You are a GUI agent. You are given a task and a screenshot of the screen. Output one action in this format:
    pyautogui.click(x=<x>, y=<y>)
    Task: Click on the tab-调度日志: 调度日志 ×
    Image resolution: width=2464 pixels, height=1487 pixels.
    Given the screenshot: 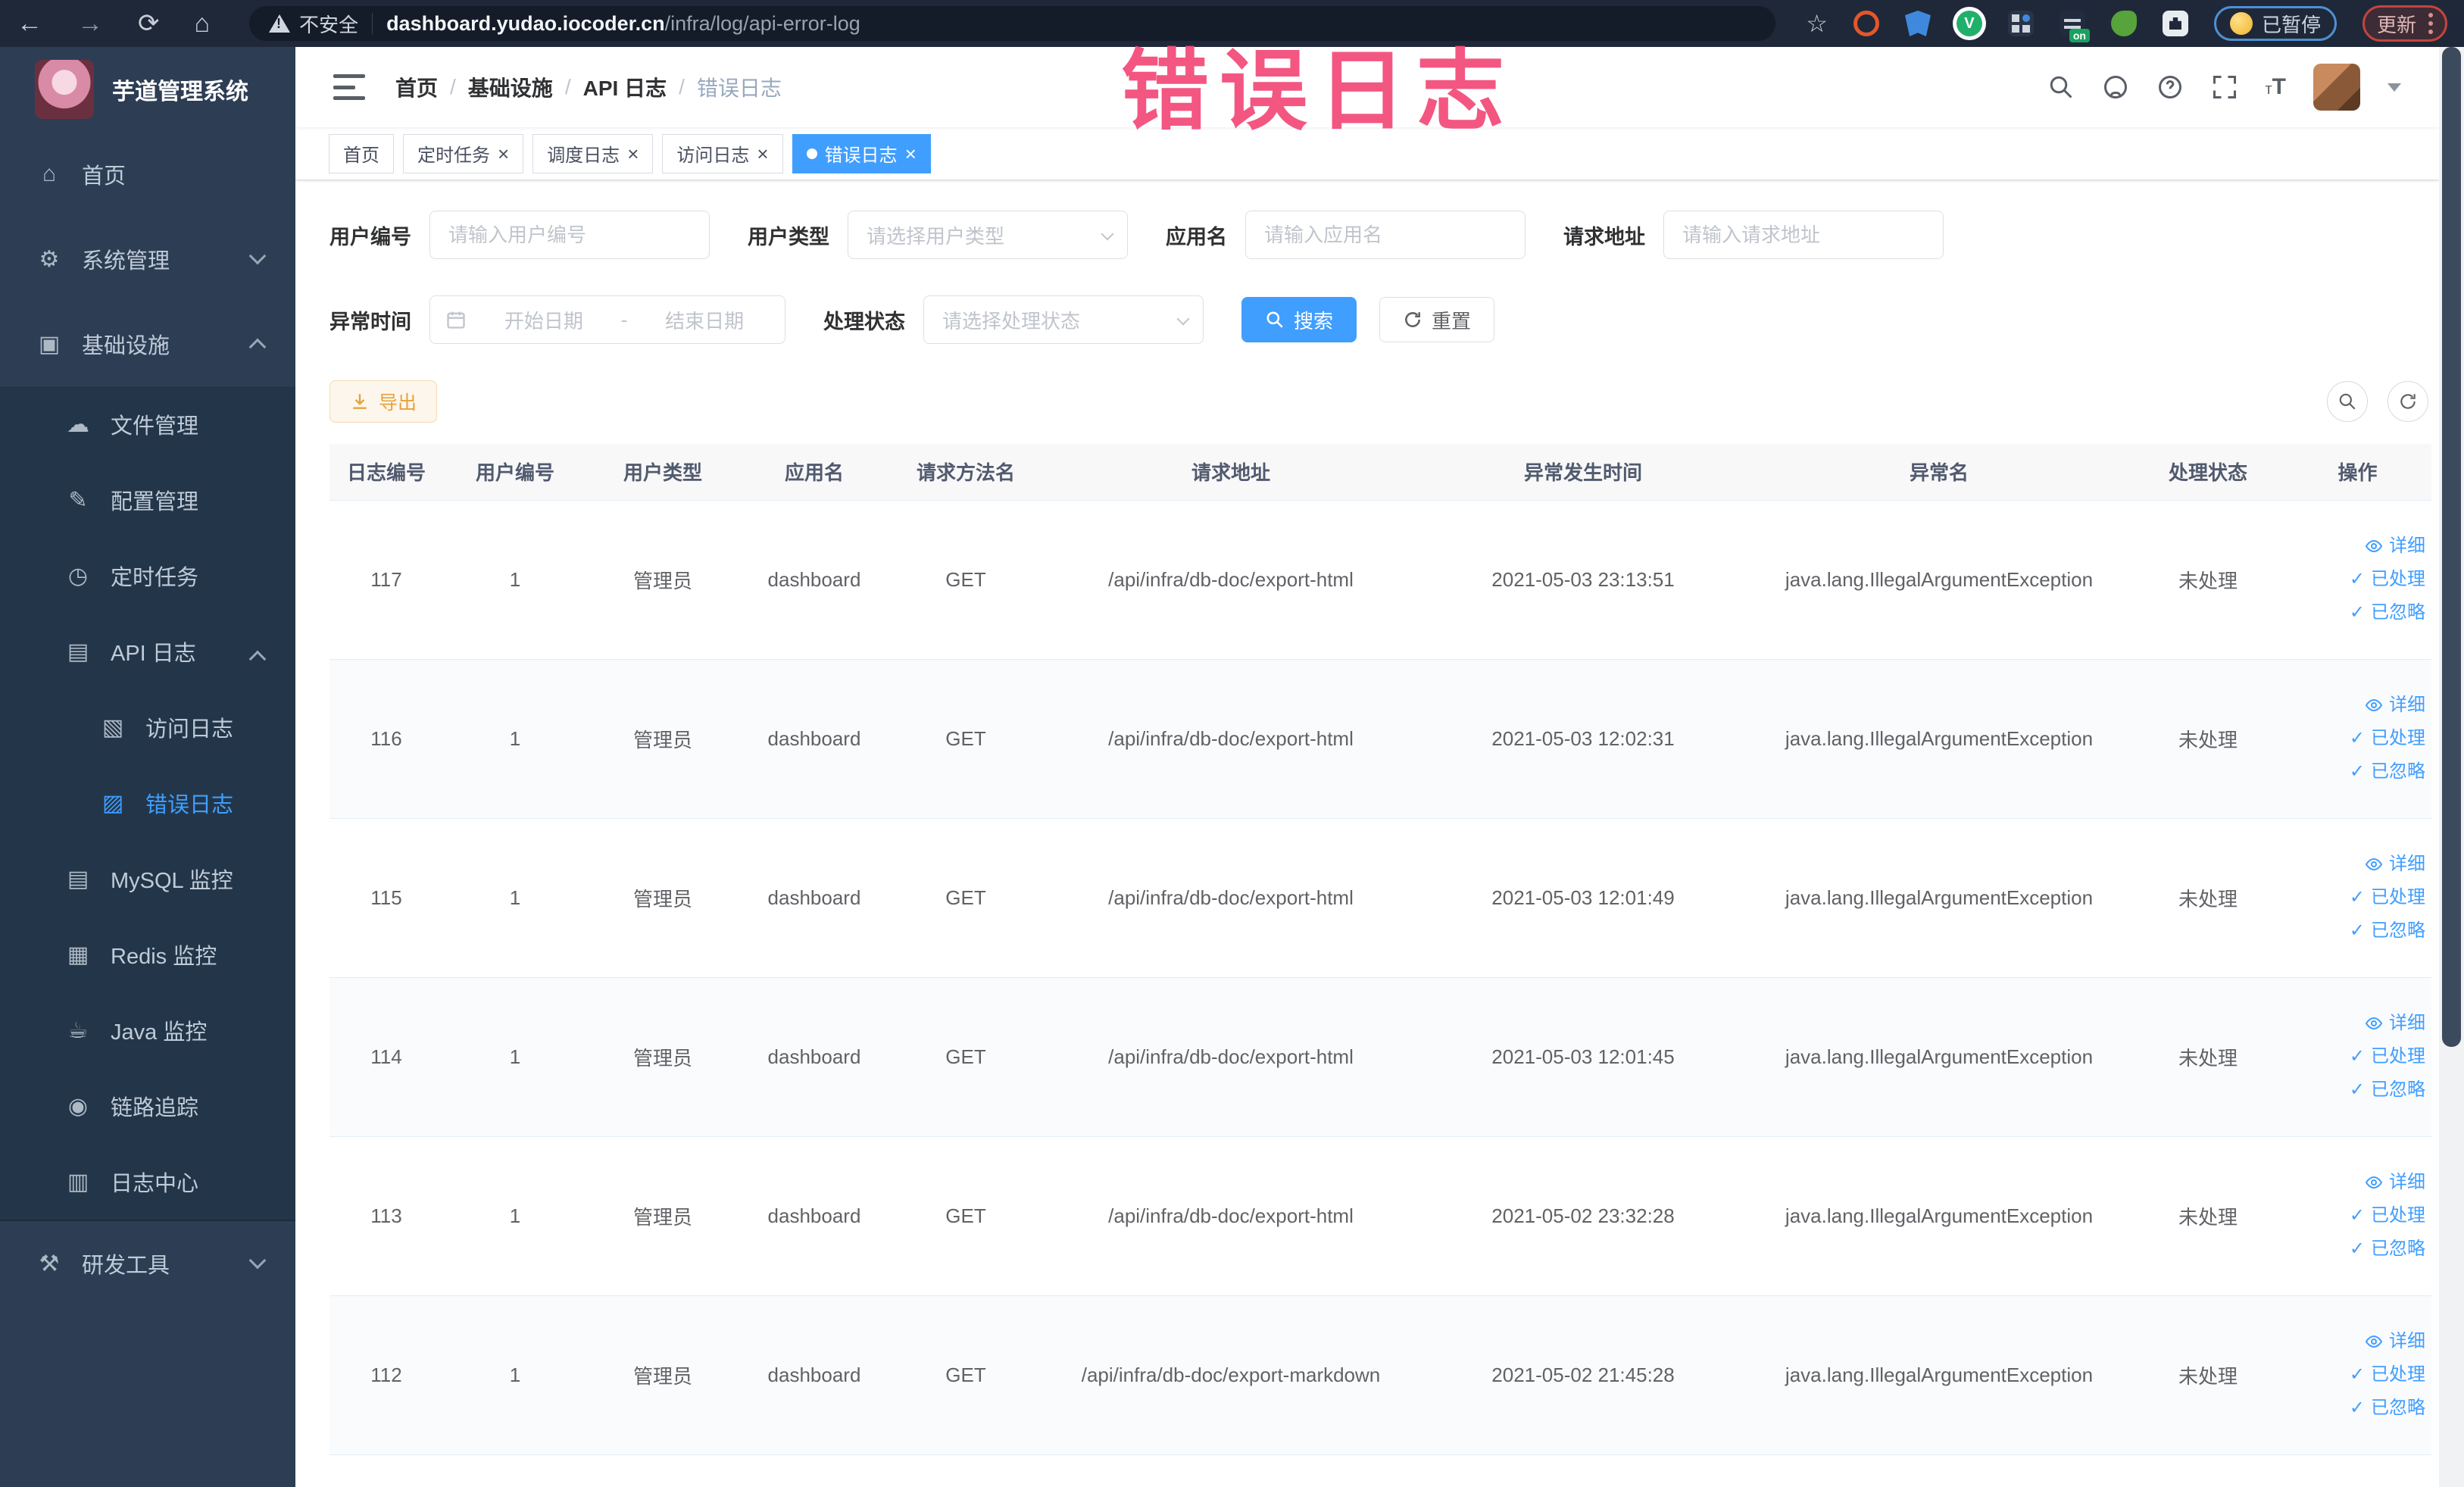 What is the action you would take?
    pyautogui.click(x=593, y=153)
    